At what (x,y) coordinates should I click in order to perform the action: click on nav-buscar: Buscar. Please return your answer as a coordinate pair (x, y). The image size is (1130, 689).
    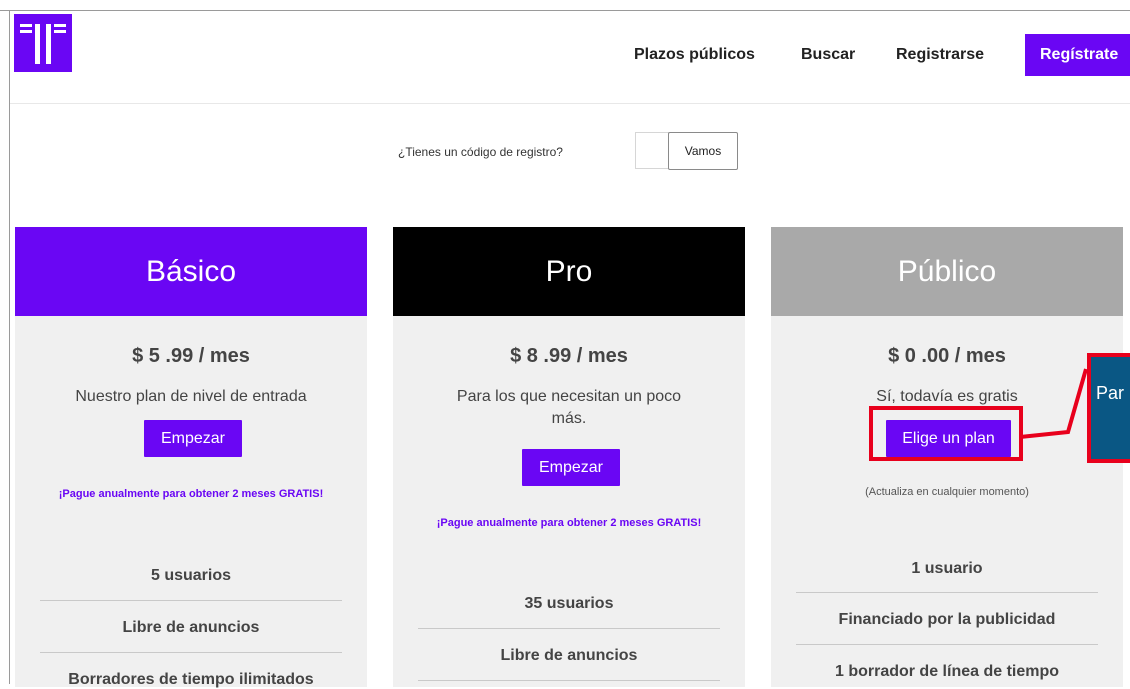
    Looking at the image, I should click on (828, 55).